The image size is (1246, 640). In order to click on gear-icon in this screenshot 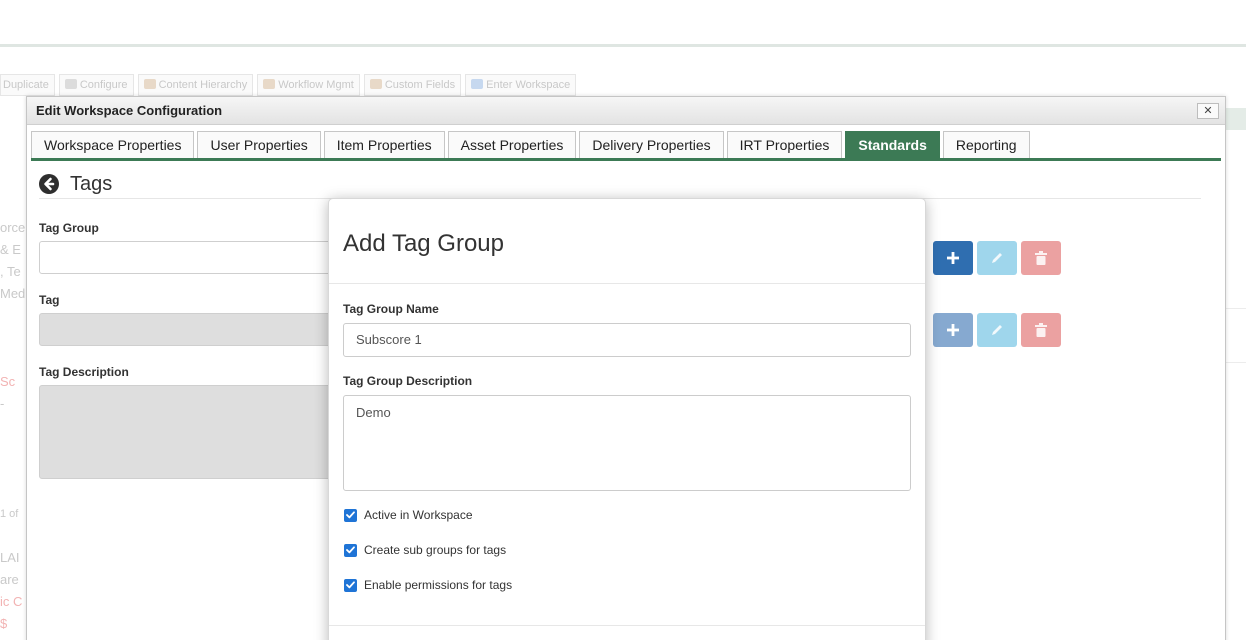, I will do `click(70, 84)`.